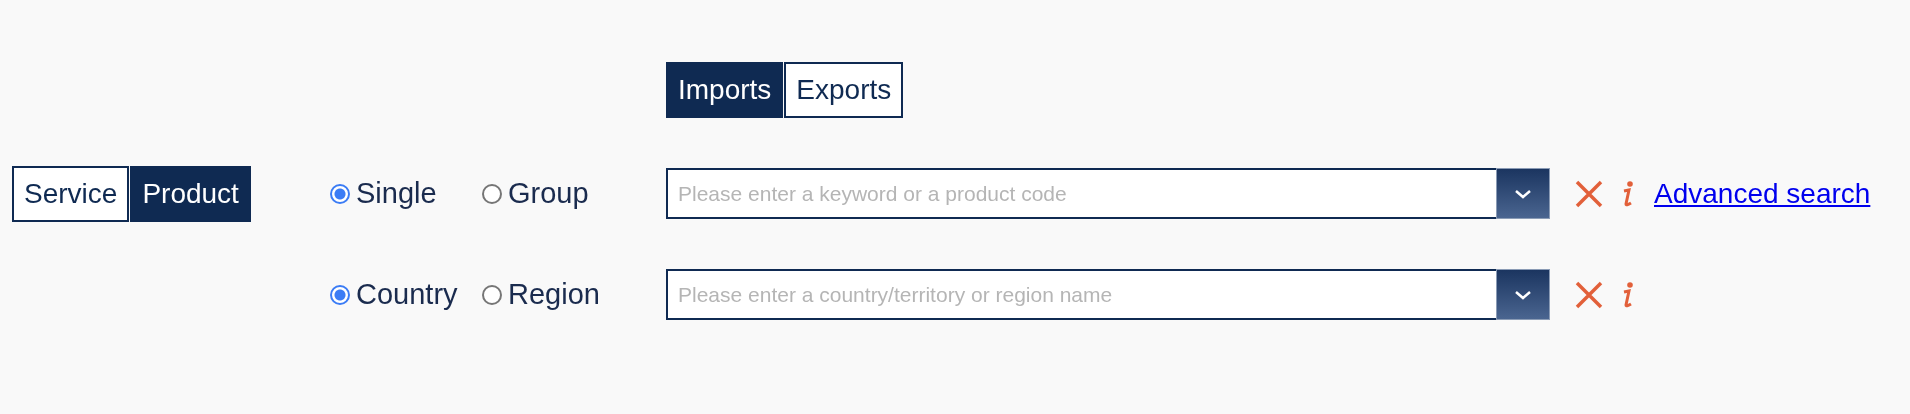  I want to click on radio-option: Region, so click(574, 294).